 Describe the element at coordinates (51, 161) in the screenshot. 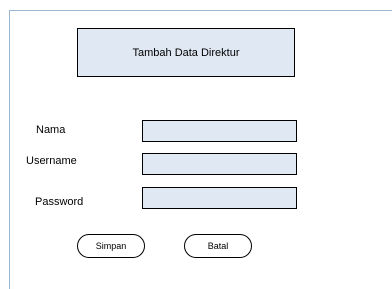

I see `username-label: Username` at that location.